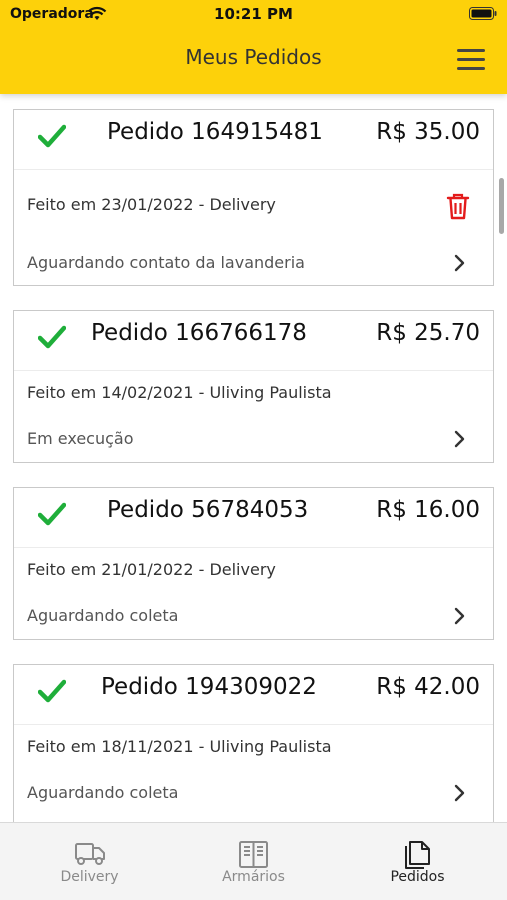 Image resolution: width=507 pixels, height=900 pixels. I want to click on status-bar: Operadora 10:21 PM, so click(253, 15).